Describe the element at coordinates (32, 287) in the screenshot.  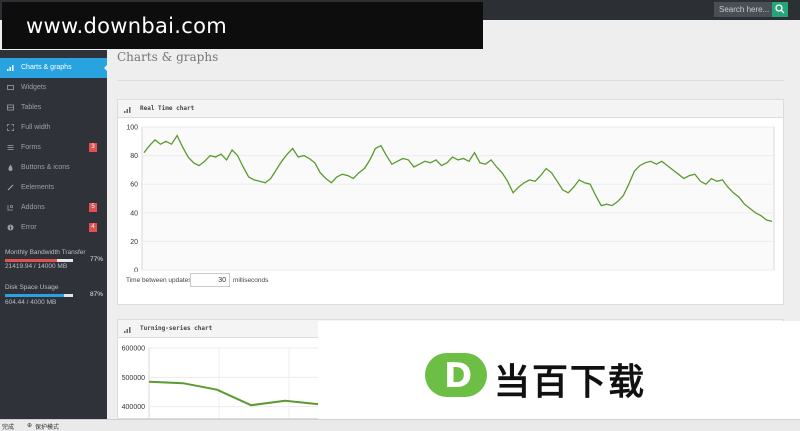
I see `disk-space-label: Disk Space Usage` at that location.